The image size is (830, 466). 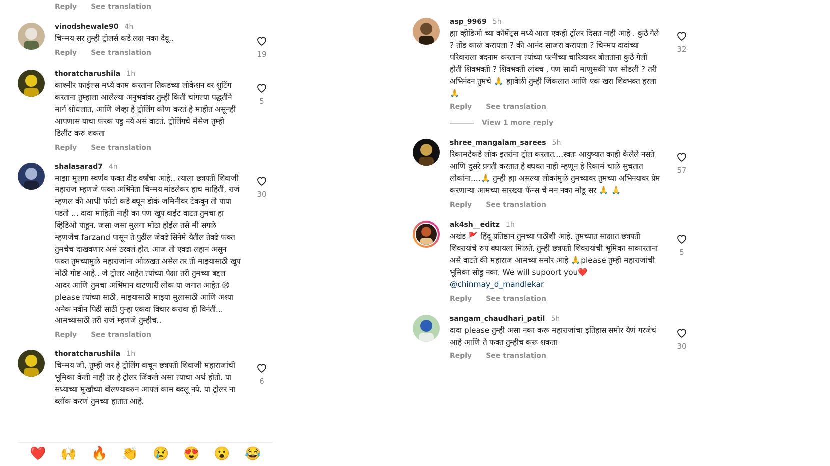 What do you see at coordinates (68, 453) in the screenshot?
I see `reaction-emoji: 🙌` at bounding box center [68, 453].